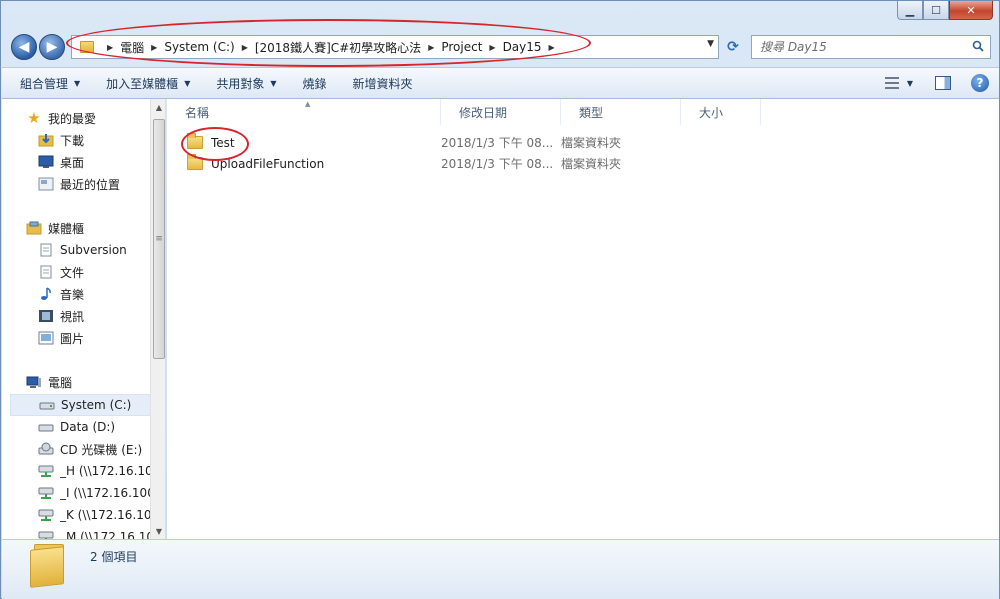 The image size is (1000, 599). What do you see at coordinates (52, 47) in the screenshot?
I see `forward-button: ▶` at bounding box center [52, 47].